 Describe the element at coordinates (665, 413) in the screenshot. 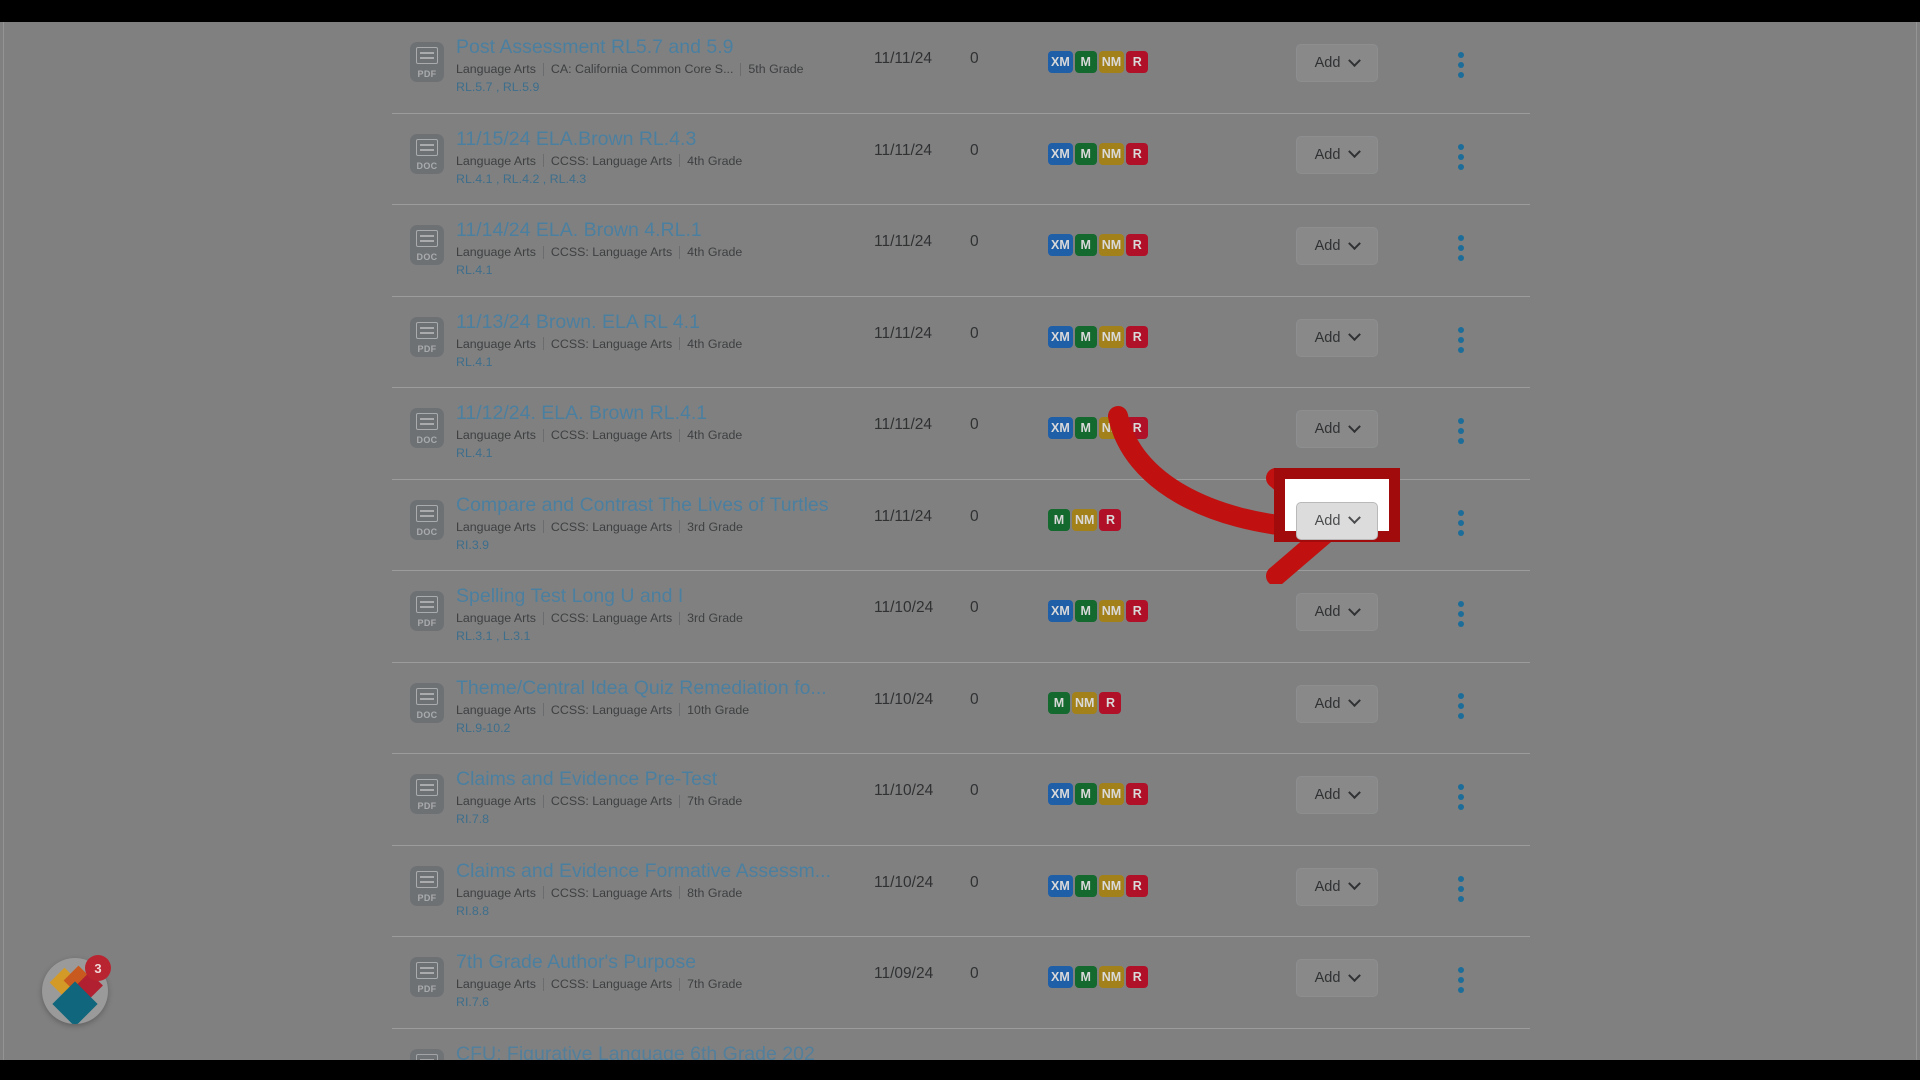

I see `resource-title-link: 11/12/24. ELA. Brown RL.4.1` at that location.